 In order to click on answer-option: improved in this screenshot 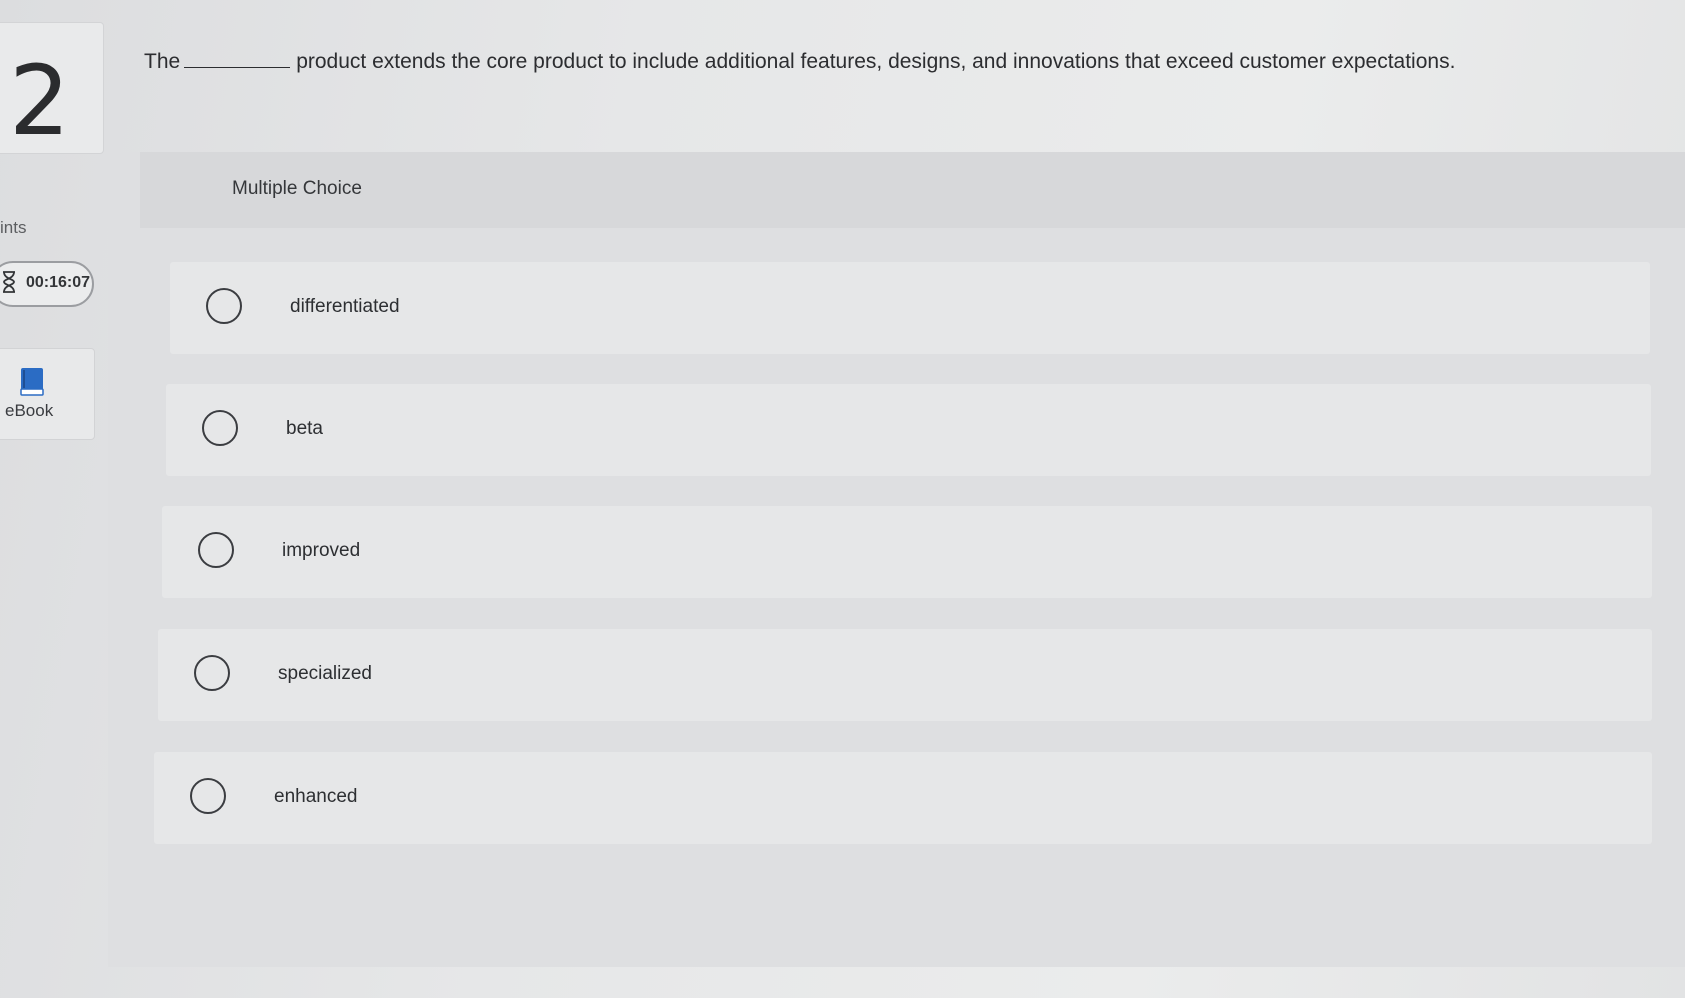, I will do `click(907, 552)`.